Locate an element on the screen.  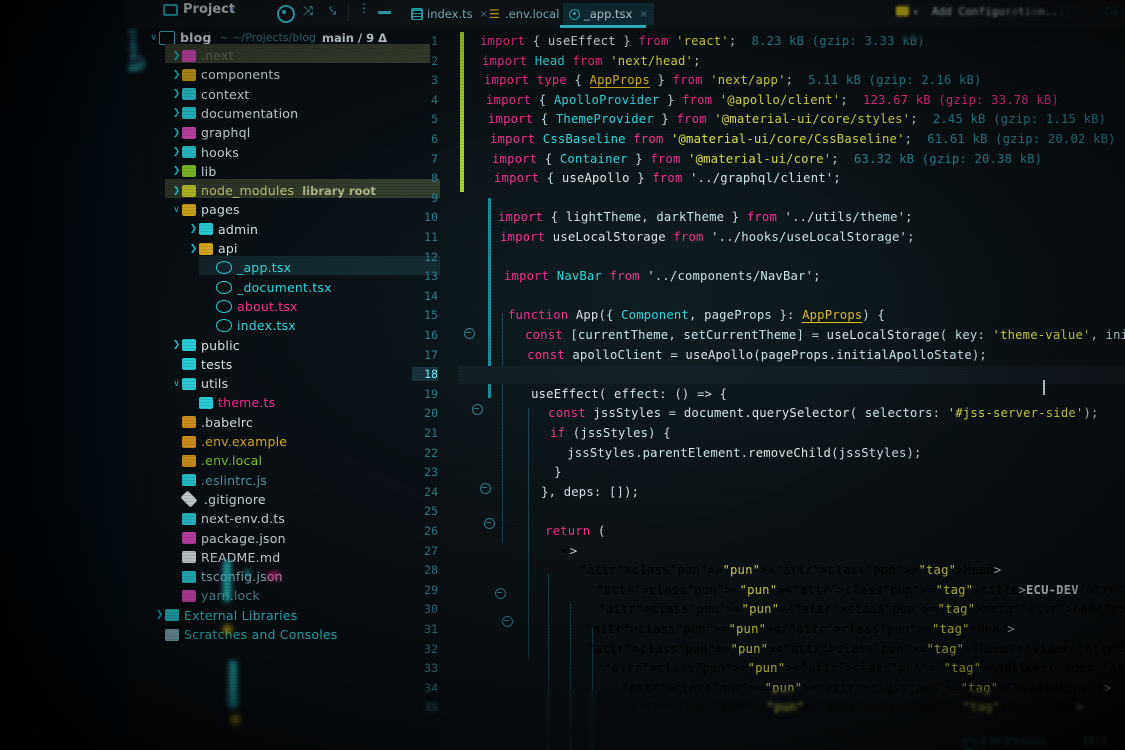
tree-item-utils: ∨ utils is located at coordinates (199, 383).